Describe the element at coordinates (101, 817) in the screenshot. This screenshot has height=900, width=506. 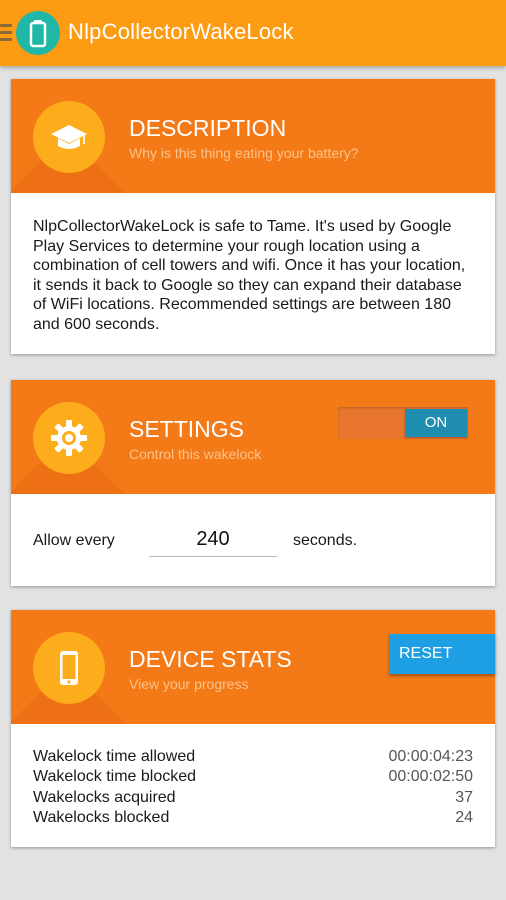
I see `stat-label: Wakelocks blocked` at that location.